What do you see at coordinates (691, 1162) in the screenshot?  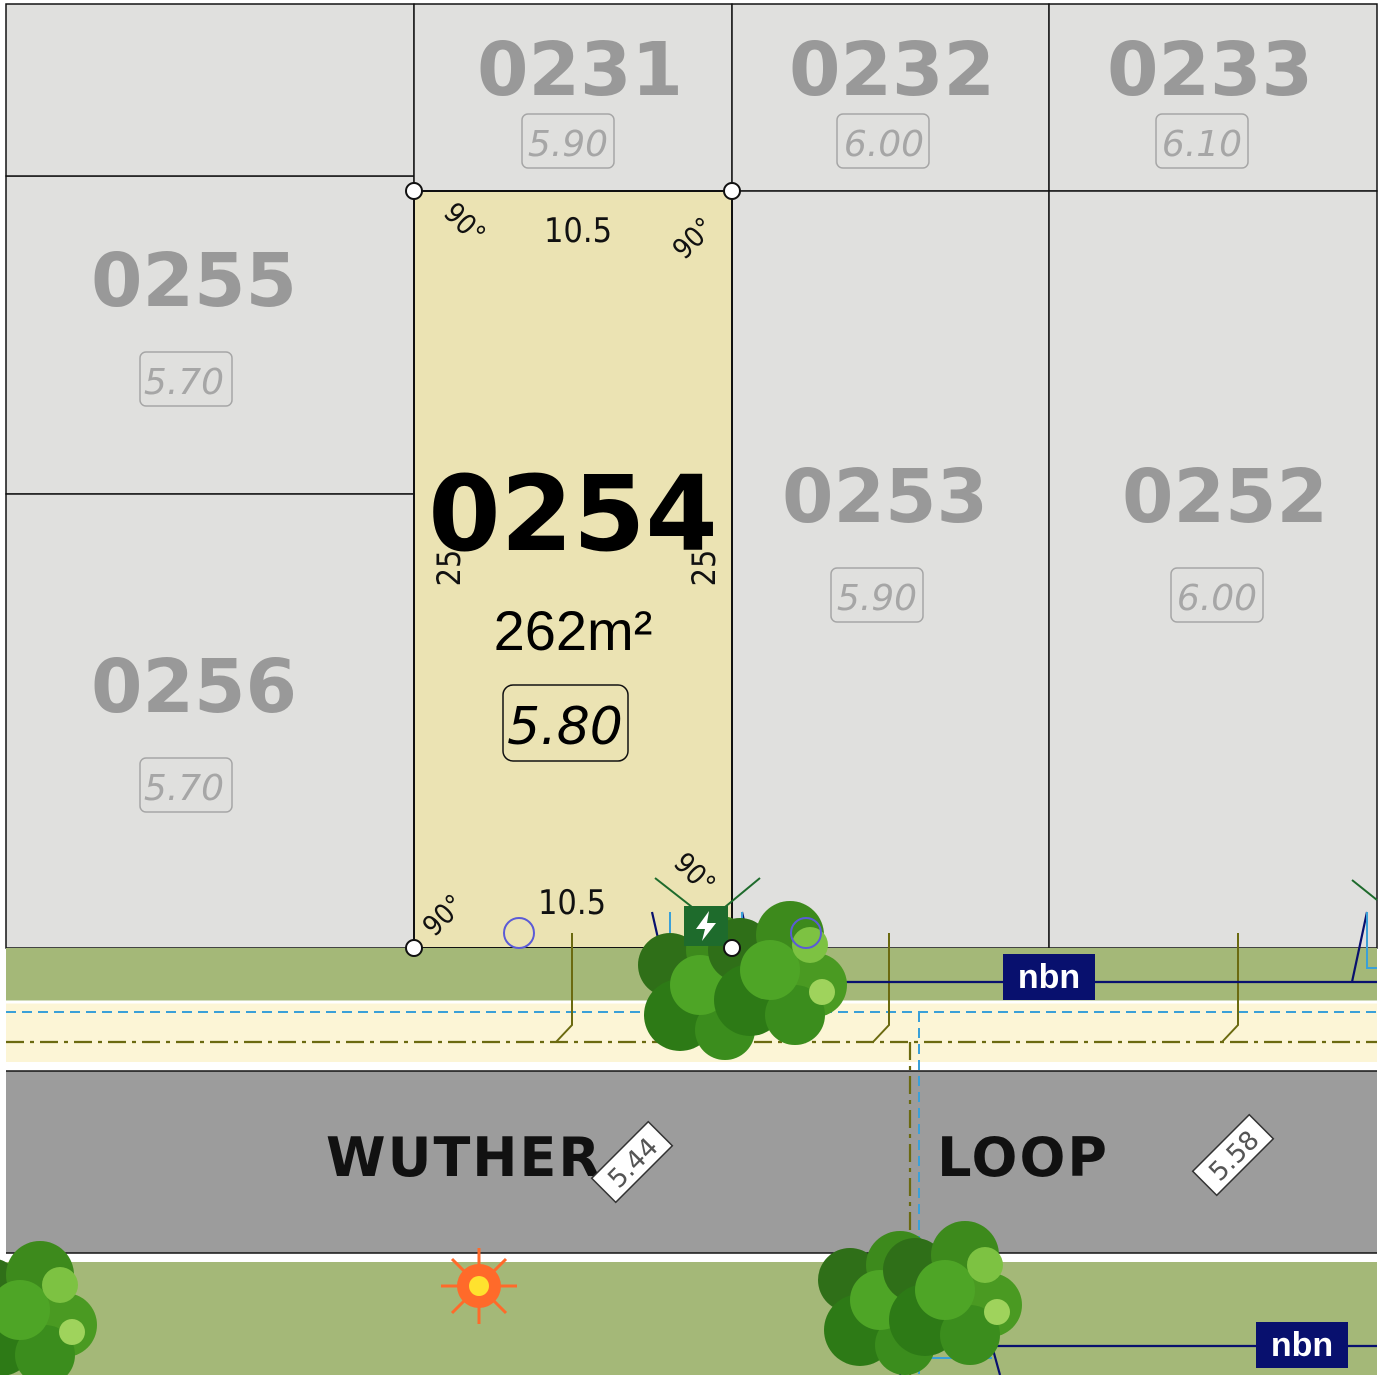 I see `road-surface` at bounding box center [691, 1162].